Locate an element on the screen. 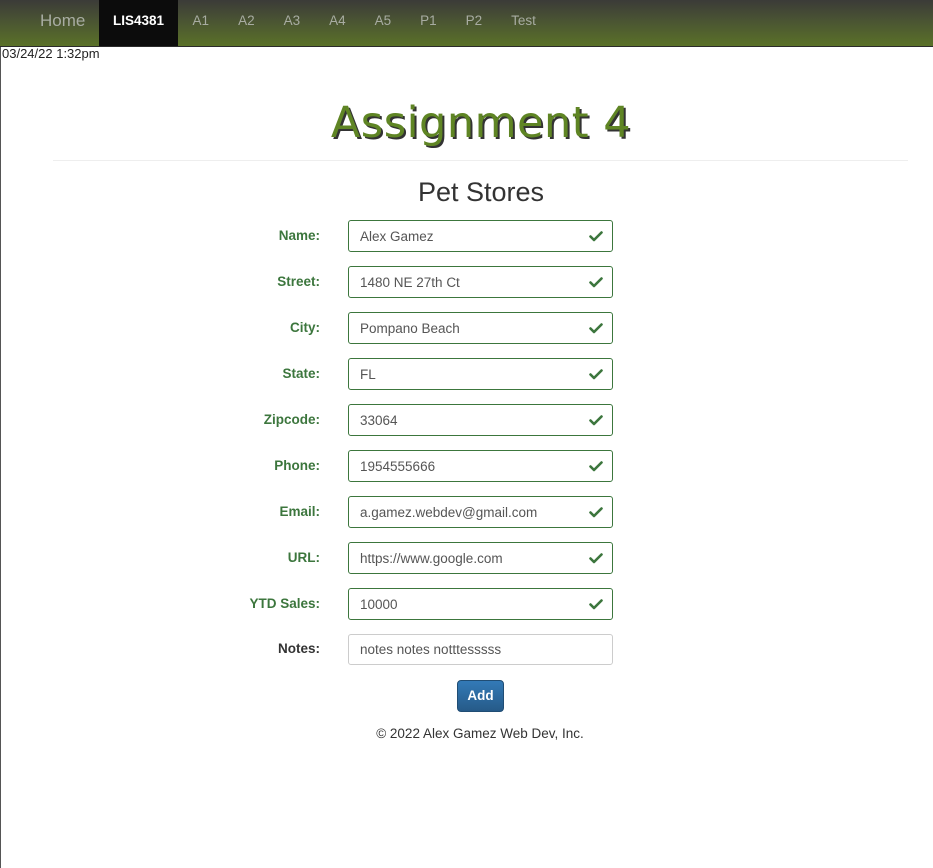 The image size is (933, 868). city-input is located at coordinates (480, 328).